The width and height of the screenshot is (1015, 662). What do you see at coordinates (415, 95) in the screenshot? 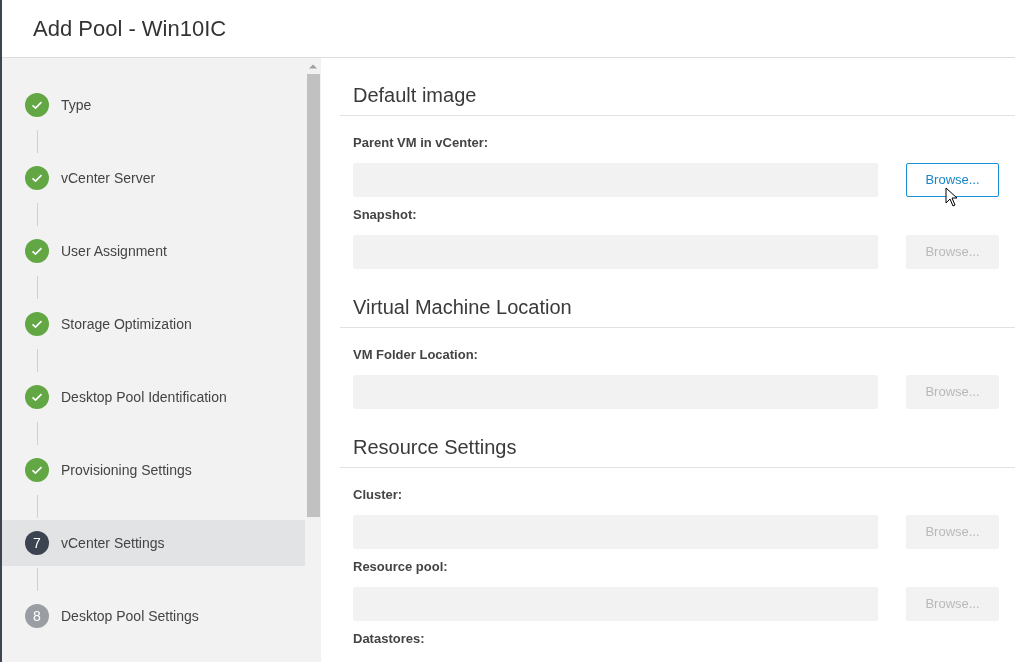
I see `section-title: Default image` at bounding box center [415, 95].